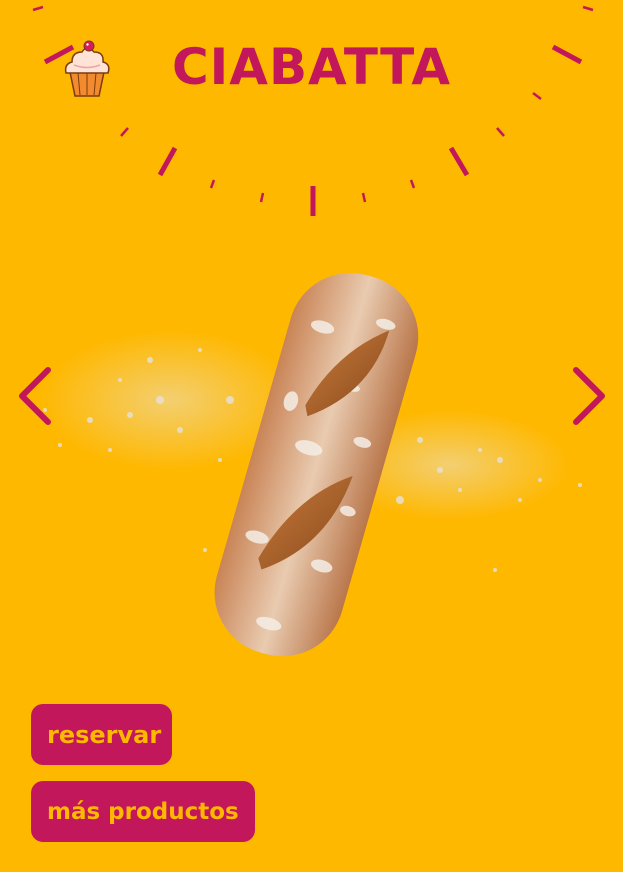  Describe the element at coordinates (589, 396) in the screenshot. I see `chevron-right-icon` at that location.